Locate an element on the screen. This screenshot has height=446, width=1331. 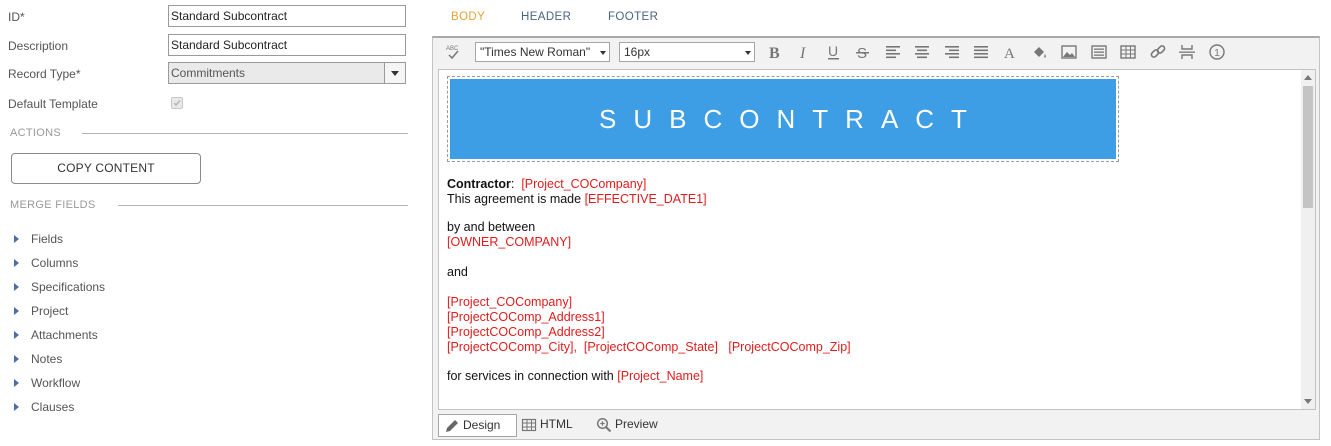
tree-item-project: Project is located at coordinates (41, 311).